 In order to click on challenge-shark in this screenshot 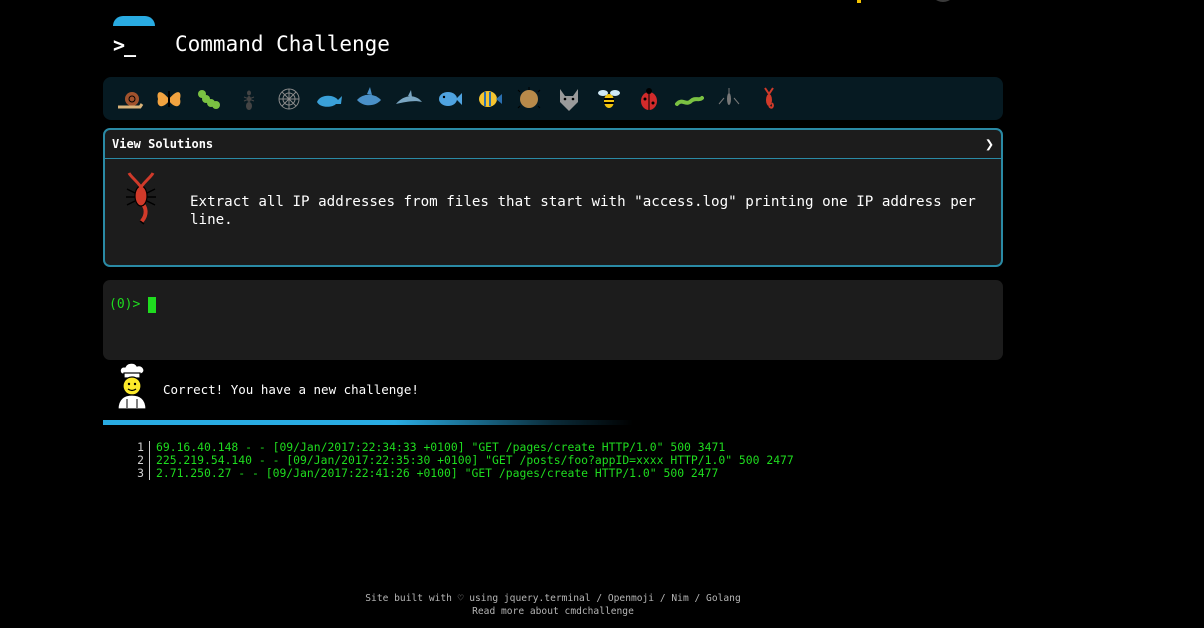, I will do `click(369, 99)`.